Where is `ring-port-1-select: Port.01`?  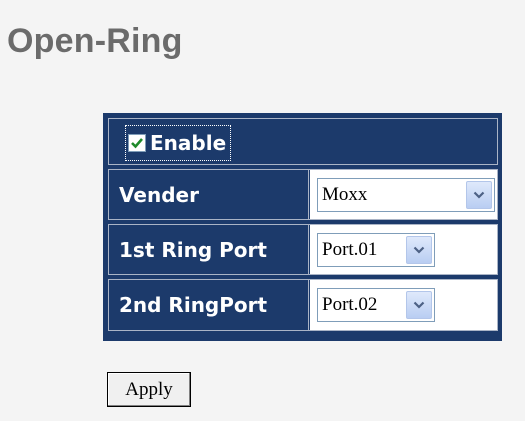
ring-port-1-select: Port.01 is located at coordinates (376, 250).